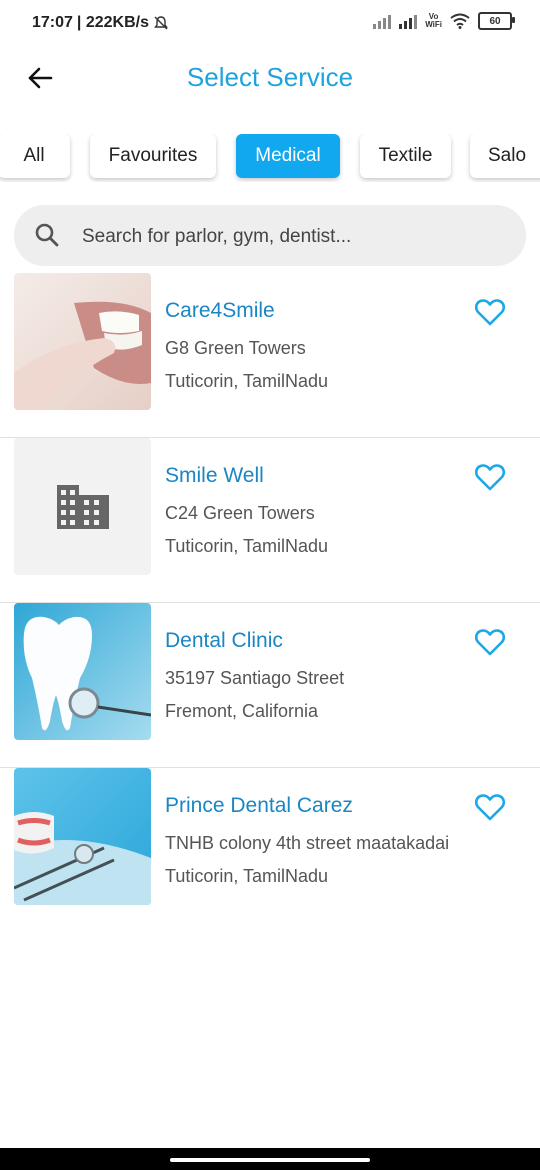 The image size is (540, 1170). What do you see at coordinates (153, 156) in the screenshot?
I see `chip-favourites: Favourites` at bounding box center [153, 156].